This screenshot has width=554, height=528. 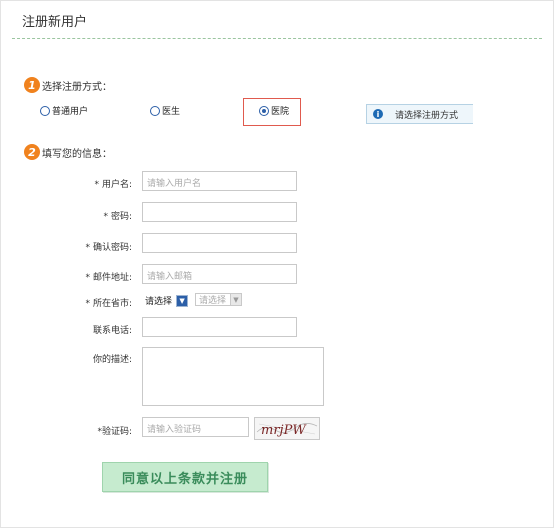 What do you see at coordinates (219, 327) in the screenshot?
I see `phone-input` at bounding box center [219, 327].